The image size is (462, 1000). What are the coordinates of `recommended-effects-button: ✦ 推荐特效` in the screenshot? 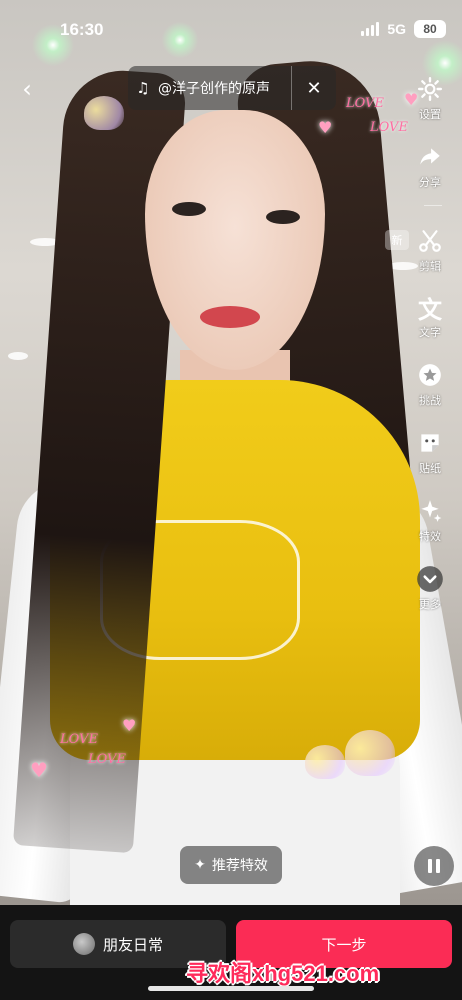 It's located at (231, 865).